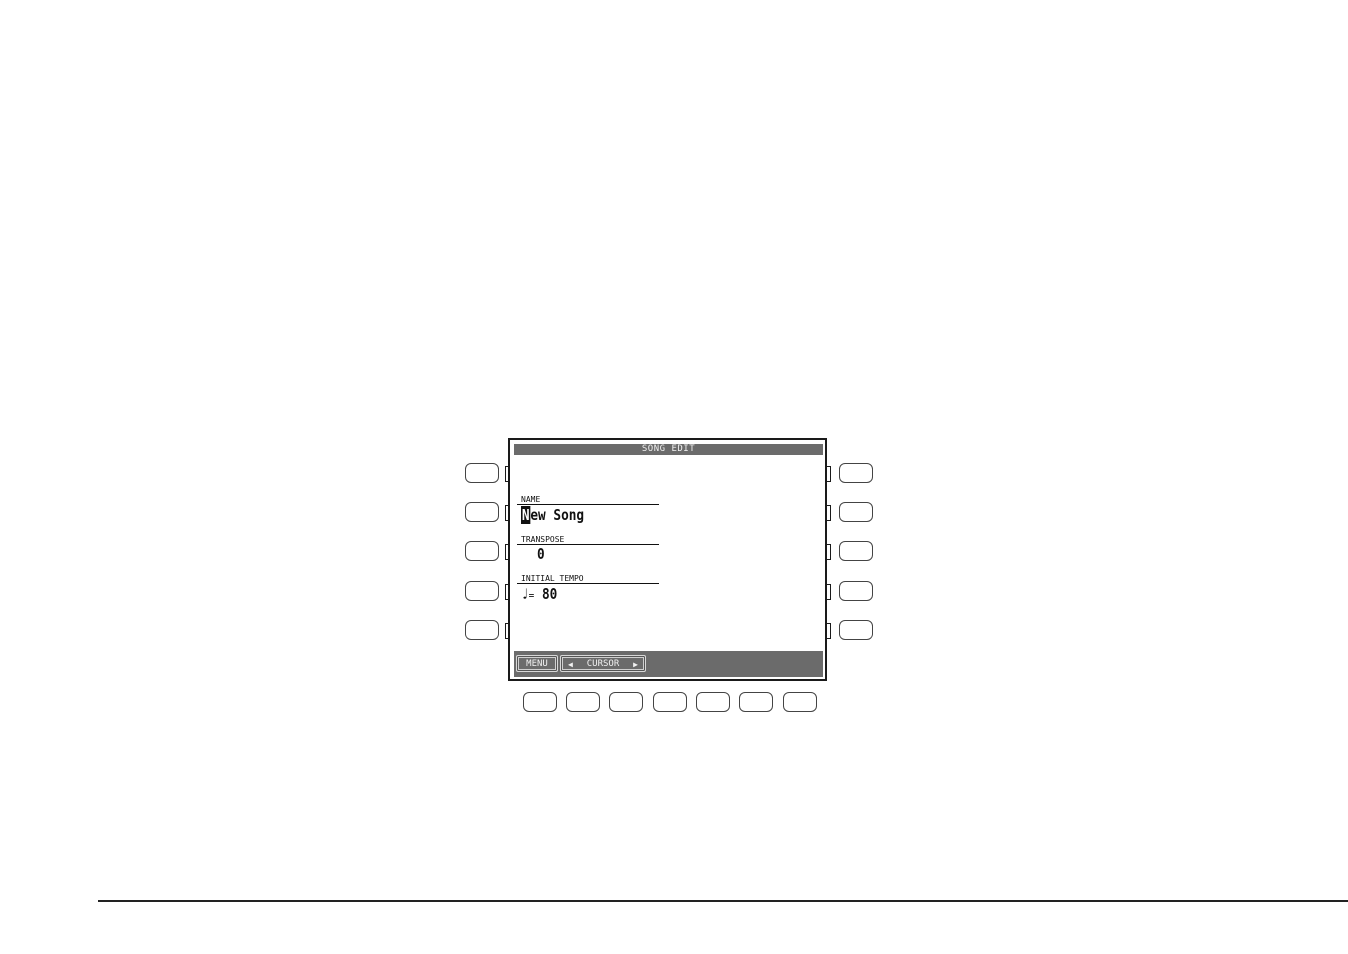  I want to click on quarter-note-icon: ♩, so click(525, 594).